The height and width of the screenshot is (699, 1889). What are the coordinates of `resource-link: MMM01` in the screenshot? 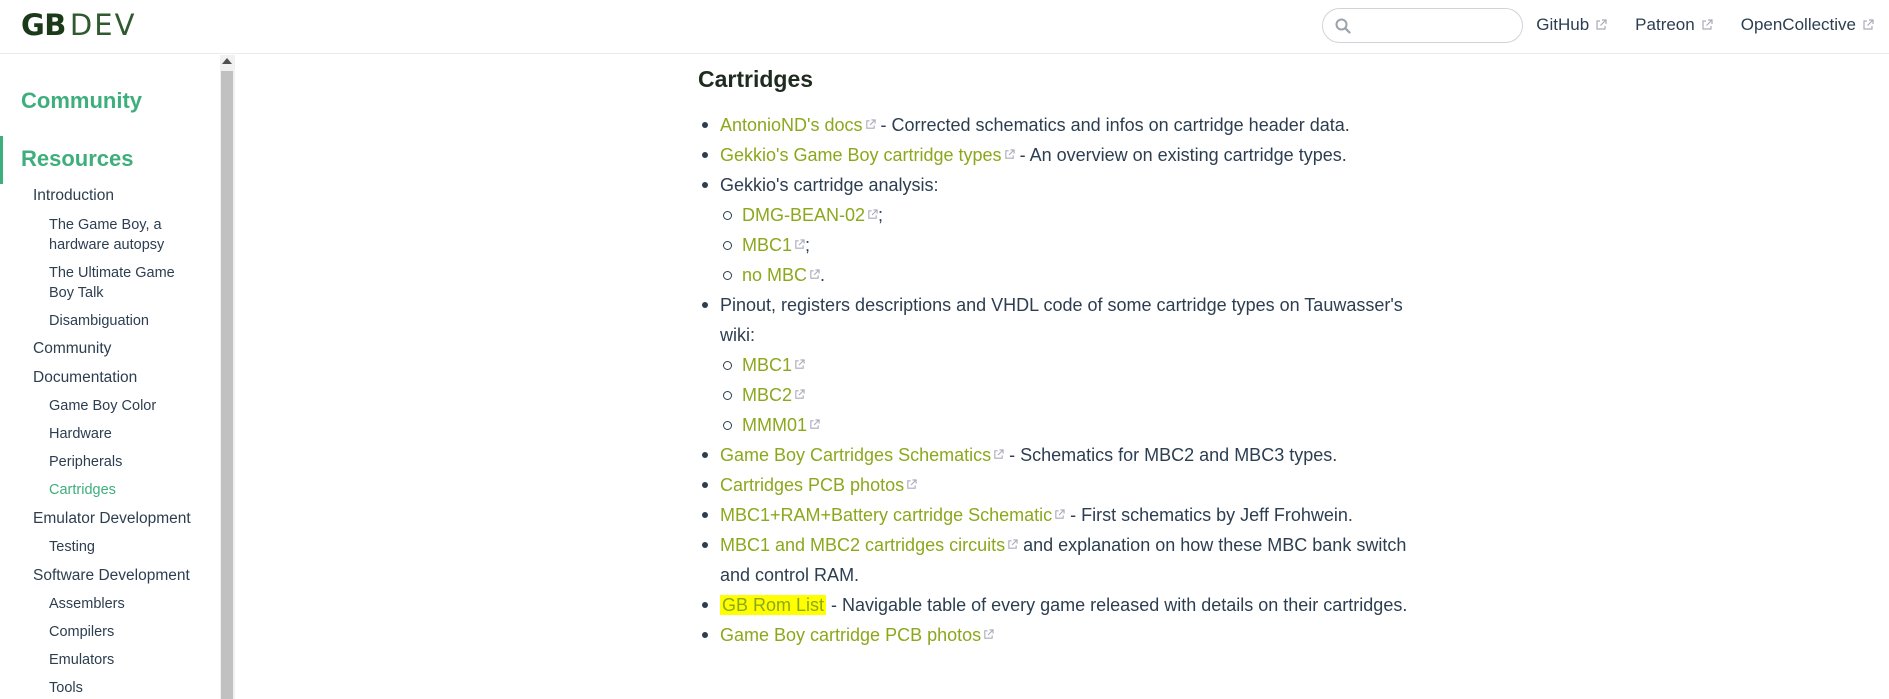 It's located at (774, 425).